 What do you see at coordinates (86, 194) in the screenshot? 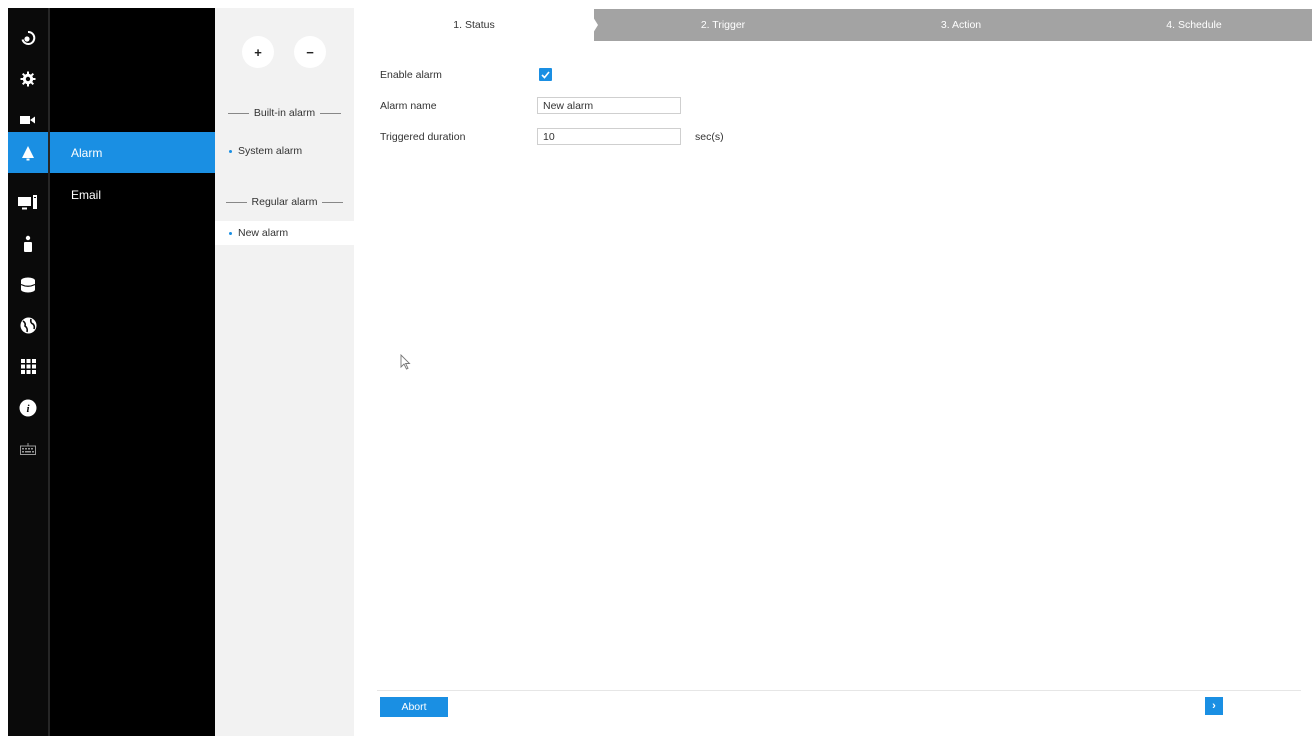
I see `submenu-item-label: Email` at bounding box center [86, 194].